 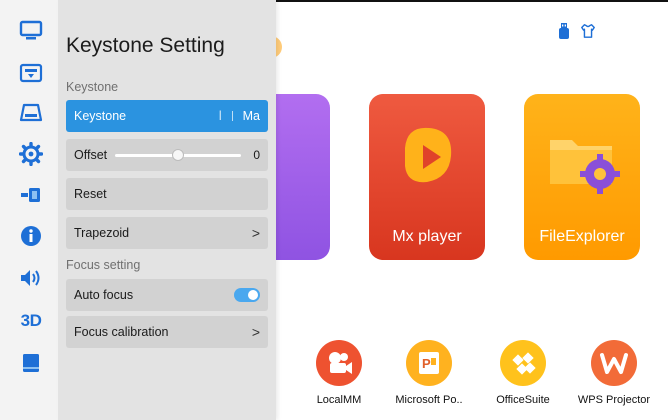 I want to click on section-label-focus: Focus setting, so click(x=103, y=265).